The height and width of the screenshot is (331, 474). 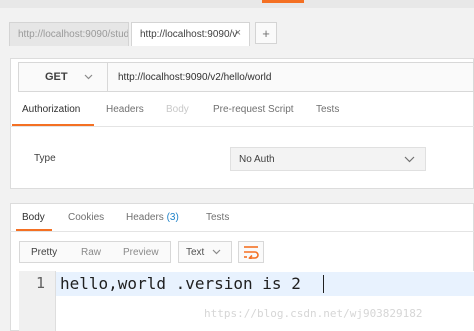 I want to click on pretty-button: Pretty, so click(x=44, y=252).